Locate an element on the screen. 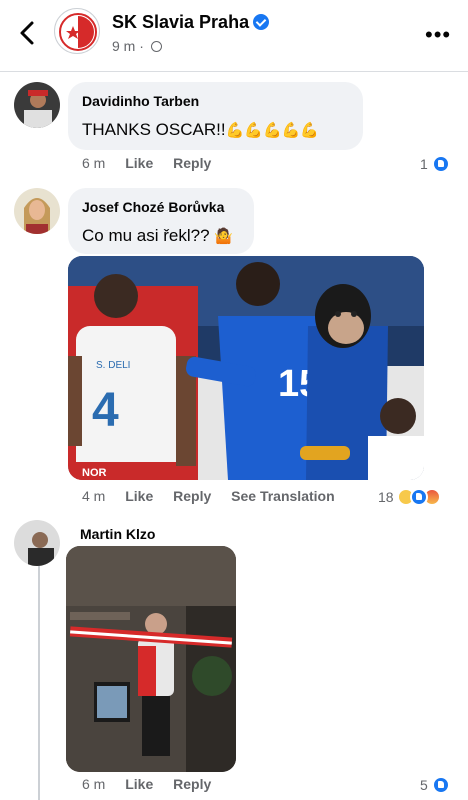 The height and width of the screenshot is (800, 468). fan-photo is located at coordinates (151, 659).